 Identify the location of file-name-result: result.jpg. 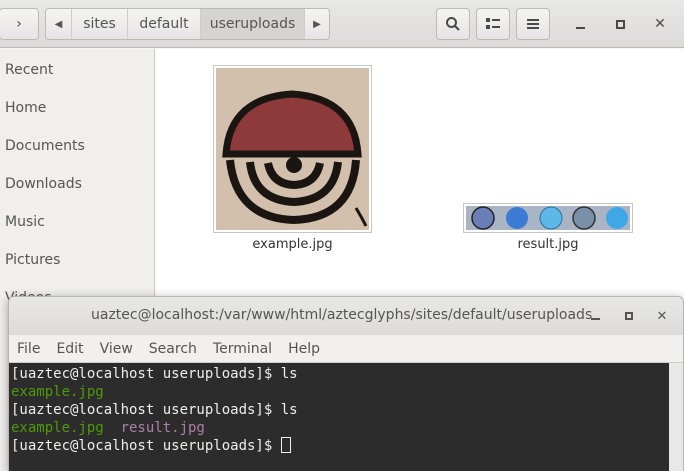
(548, 244).